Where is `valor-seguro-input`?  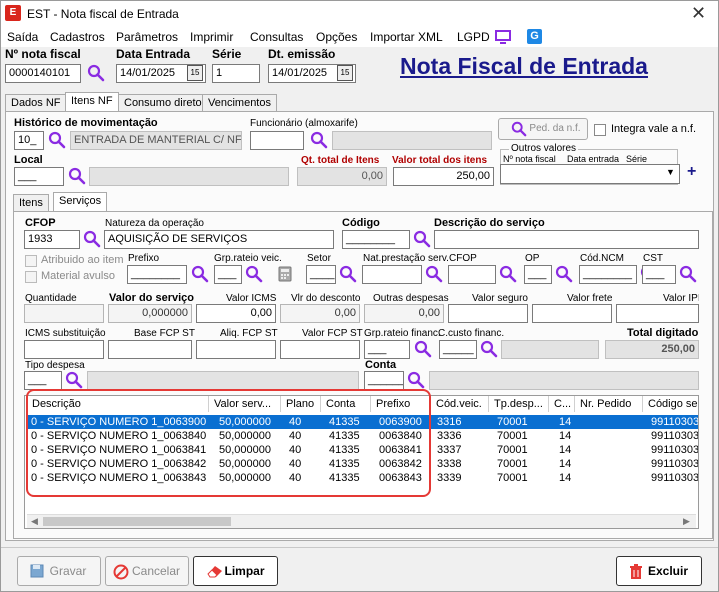 valor-seguro-input is located at coordinates (488, 313).